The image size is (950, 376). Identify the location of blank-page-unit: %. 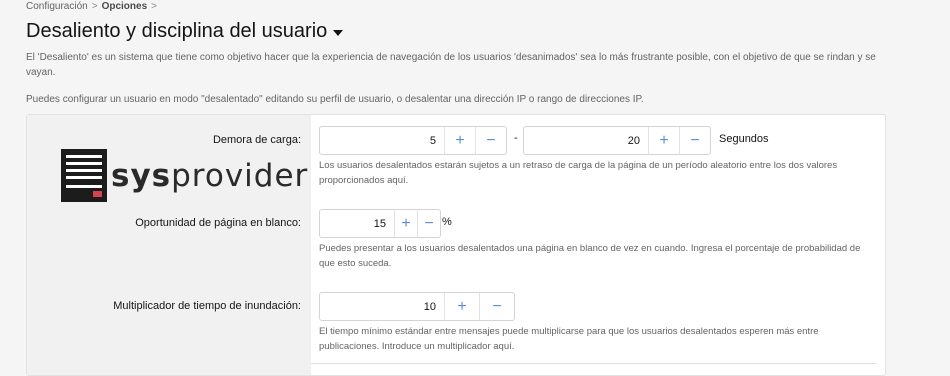
(447, 222).